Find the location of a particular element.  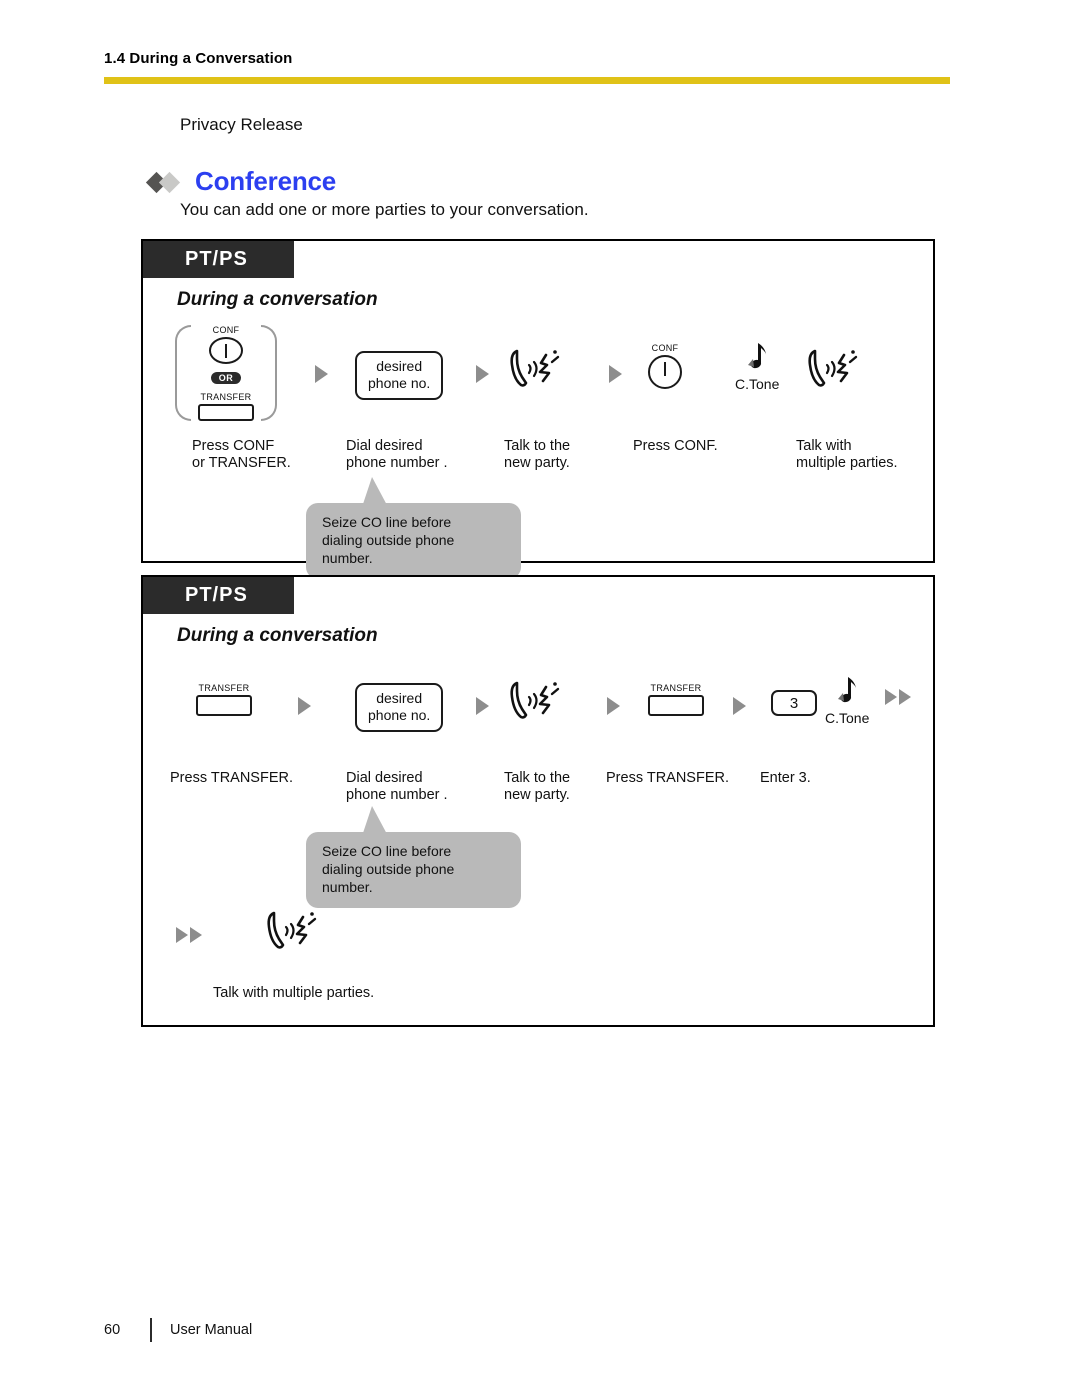

step-caption-2-1: Press TRANSFER. is located at coordinates (232, 778).